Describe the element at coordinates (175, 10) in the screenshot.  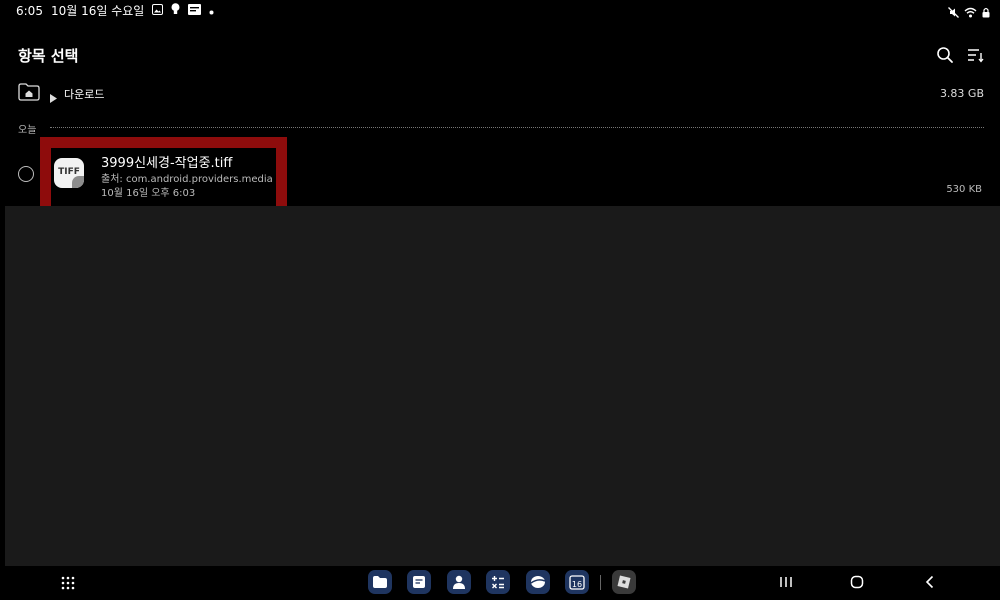
I see `bulb-icon` at that location.